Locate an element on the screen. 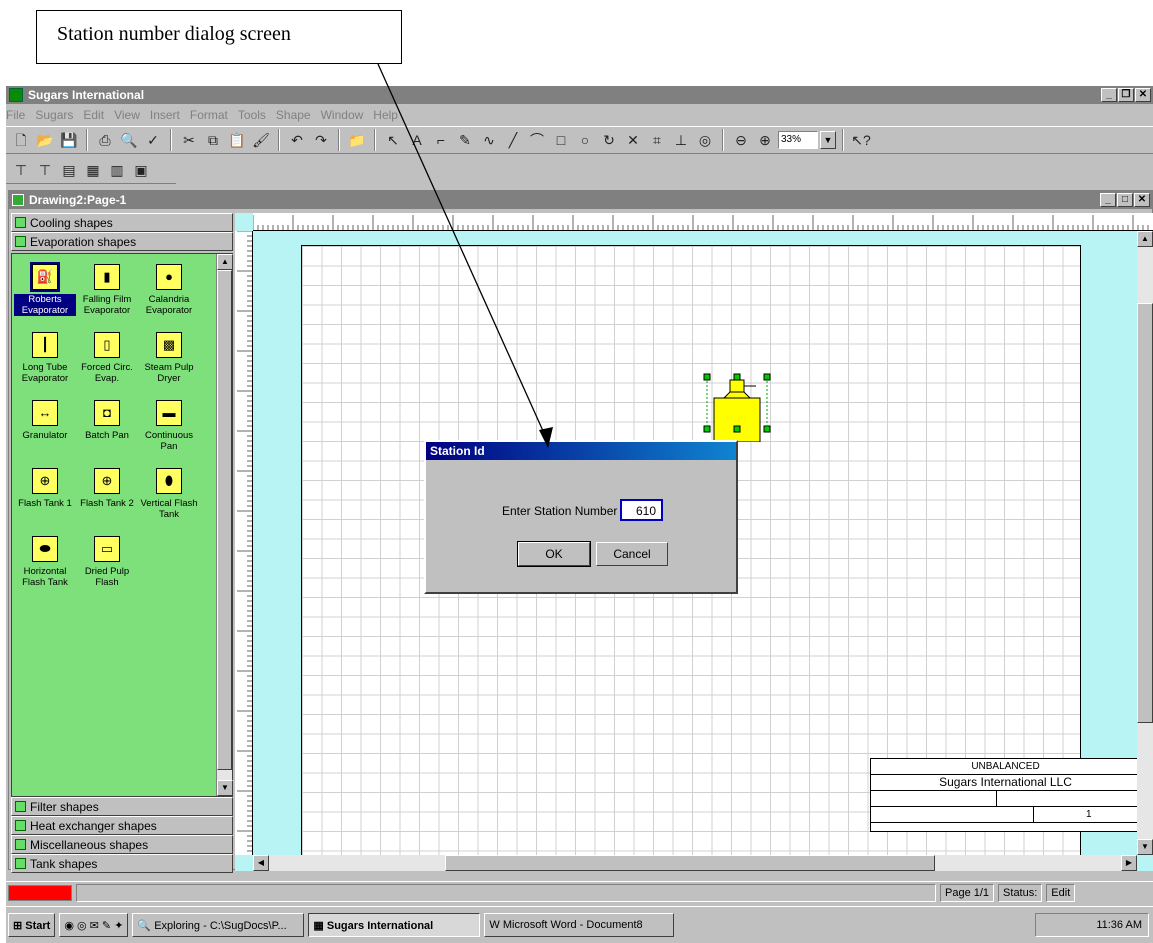  shape-steam-pulp-dryer: ▩ Steam Pulp Dryer is located at coordinates (169, 358).